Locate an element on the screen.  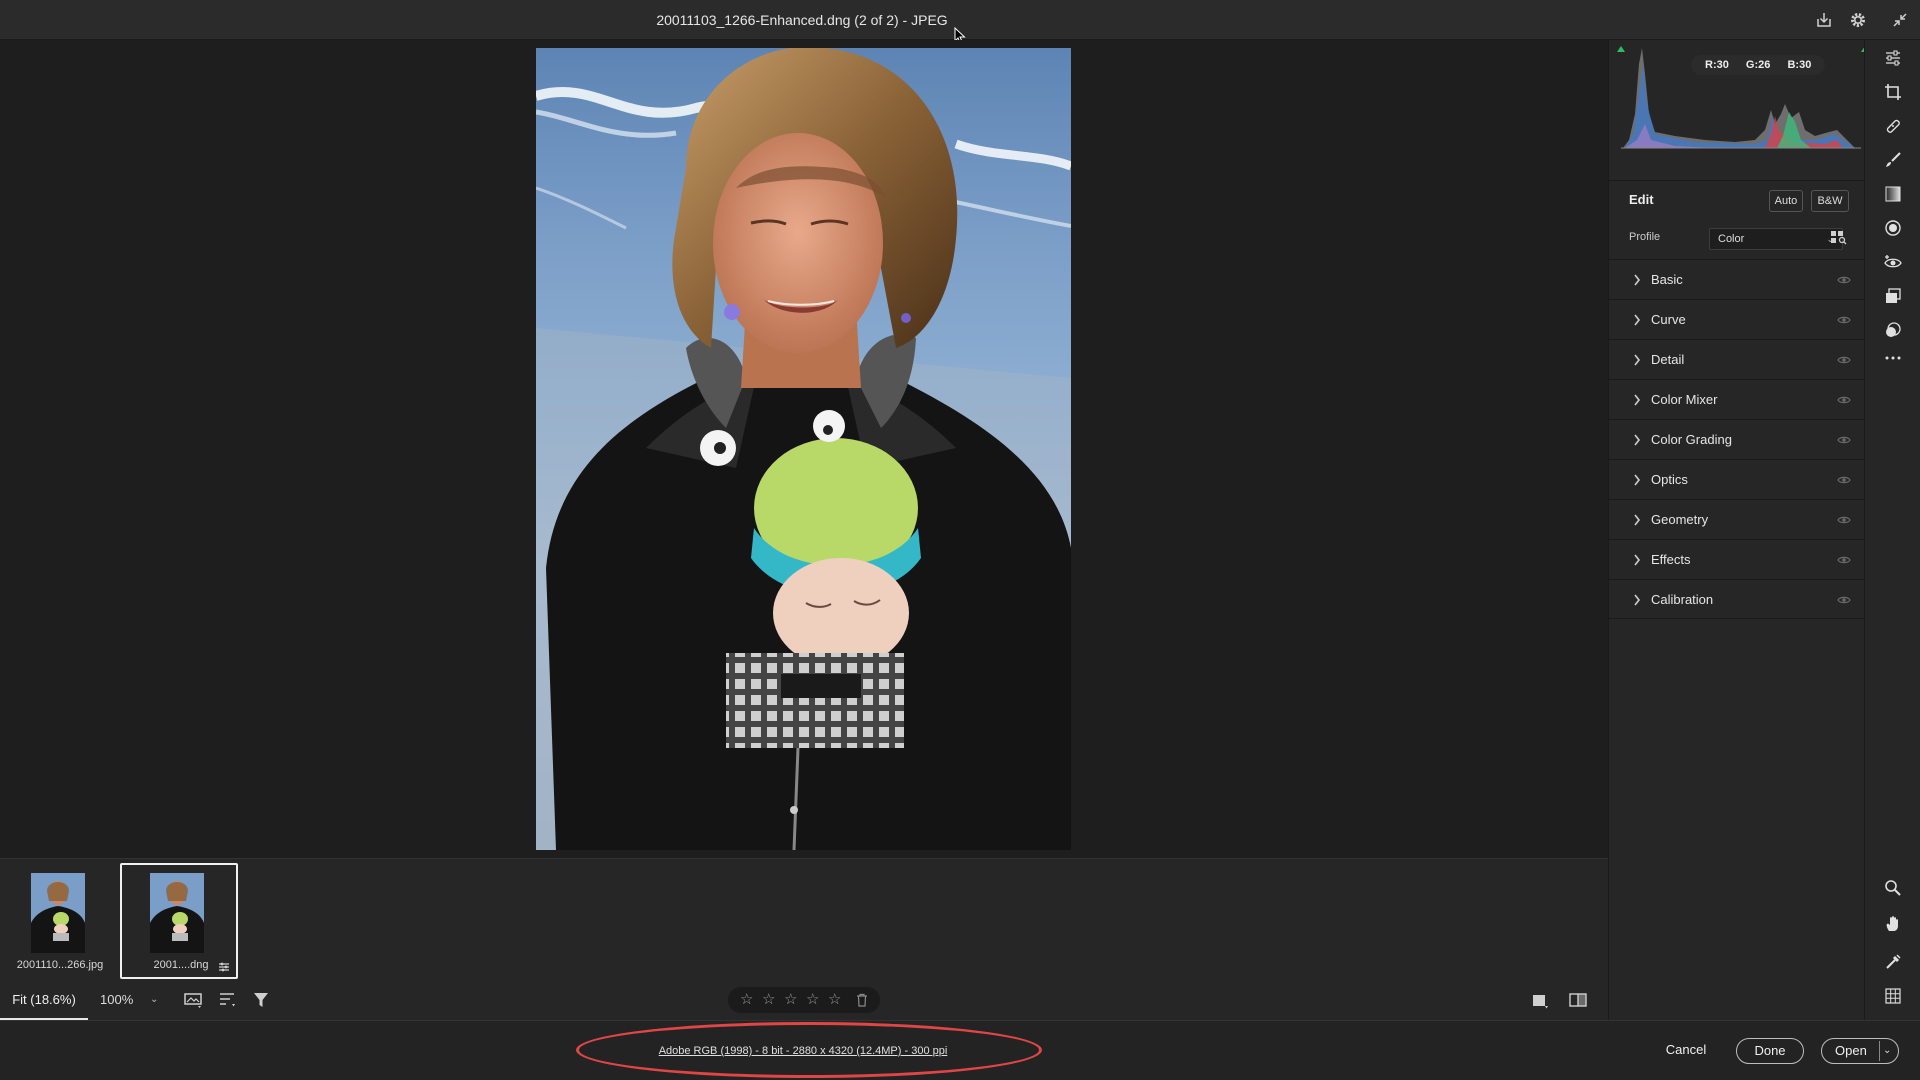
r-label: R: is located at coordinates (1711, 65).